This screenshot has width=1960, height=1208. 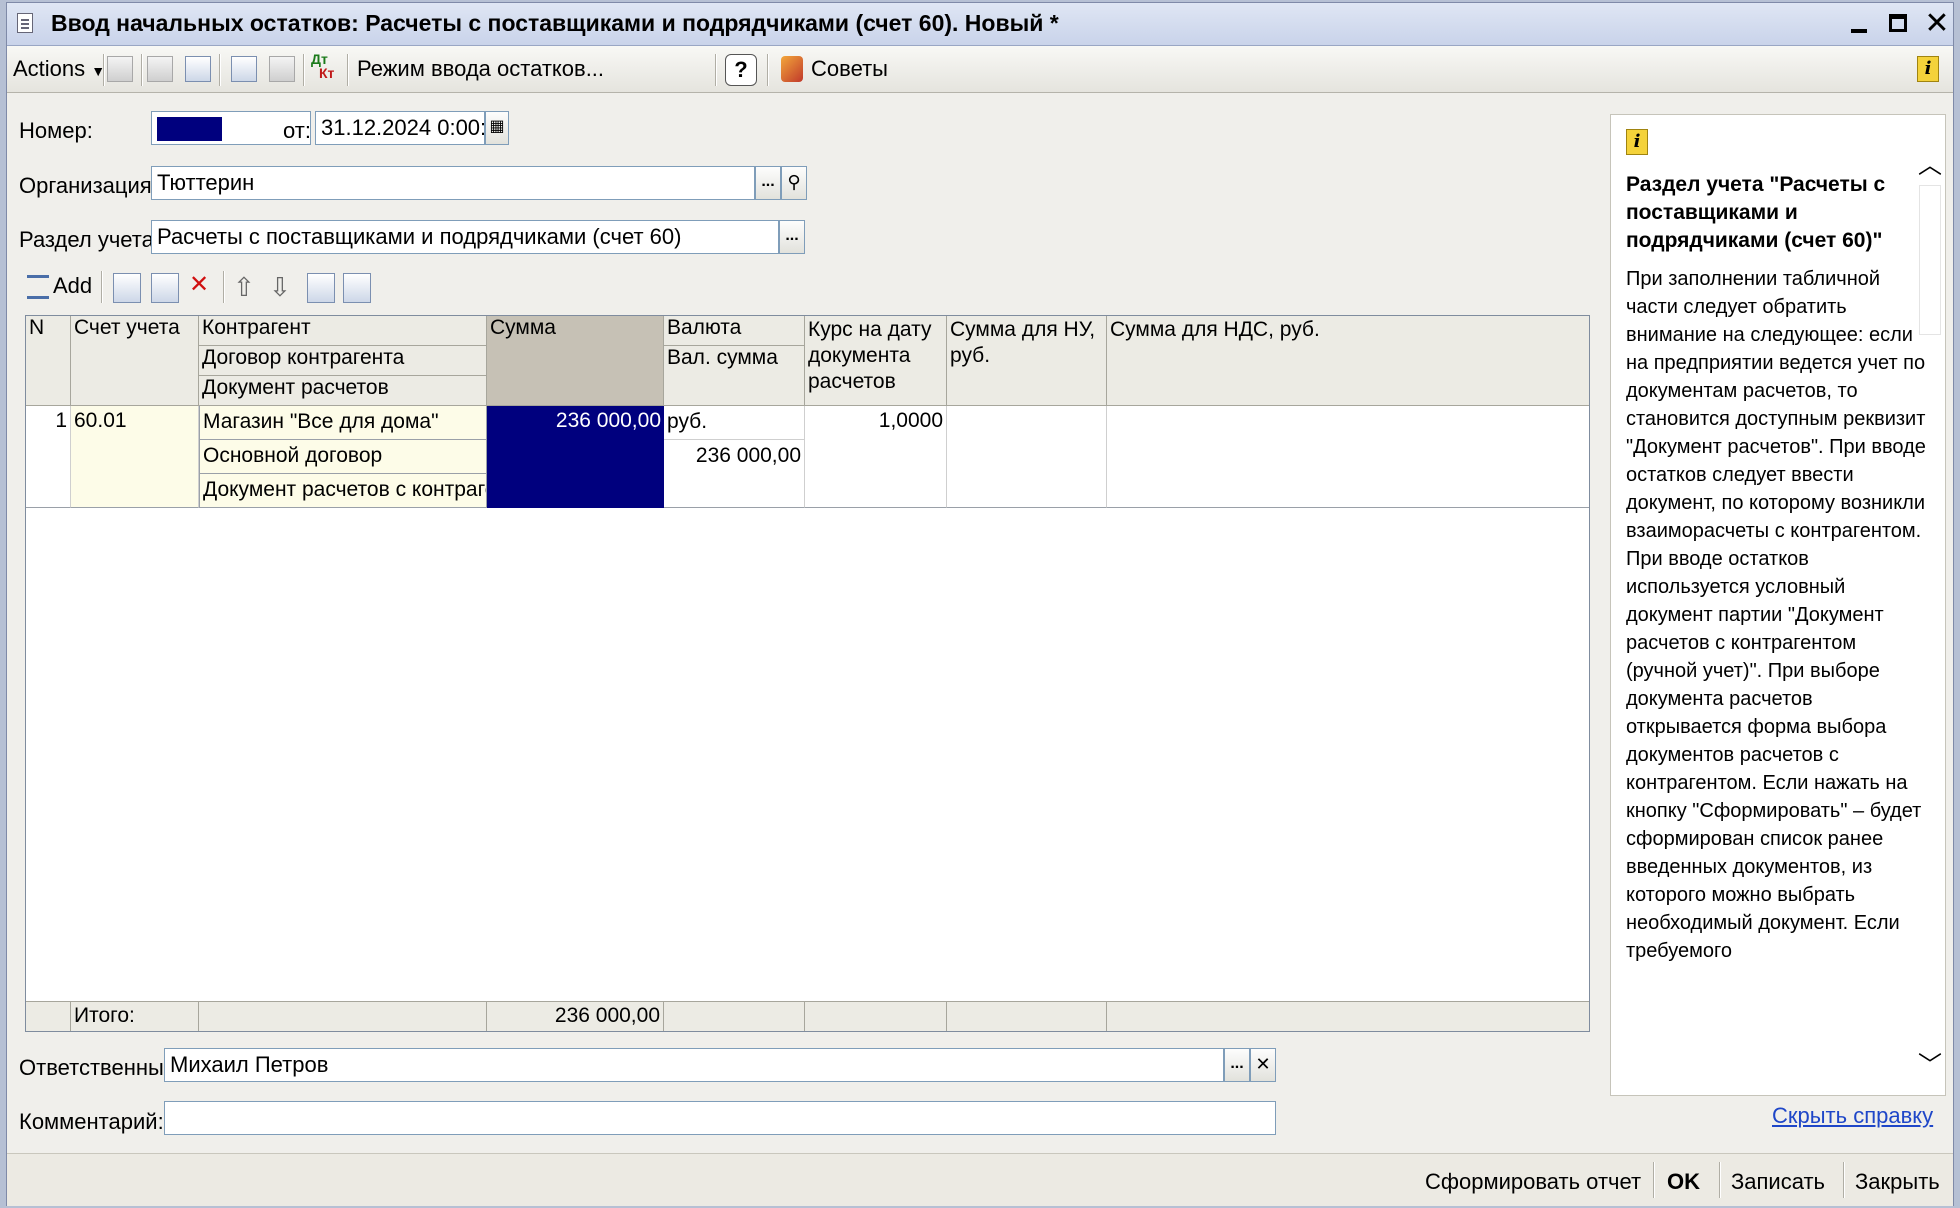 What do you see at coordinates (343, 391) in the screenshot?
I see `header-document: Документ расчетов` at bounding box center [343, 391].